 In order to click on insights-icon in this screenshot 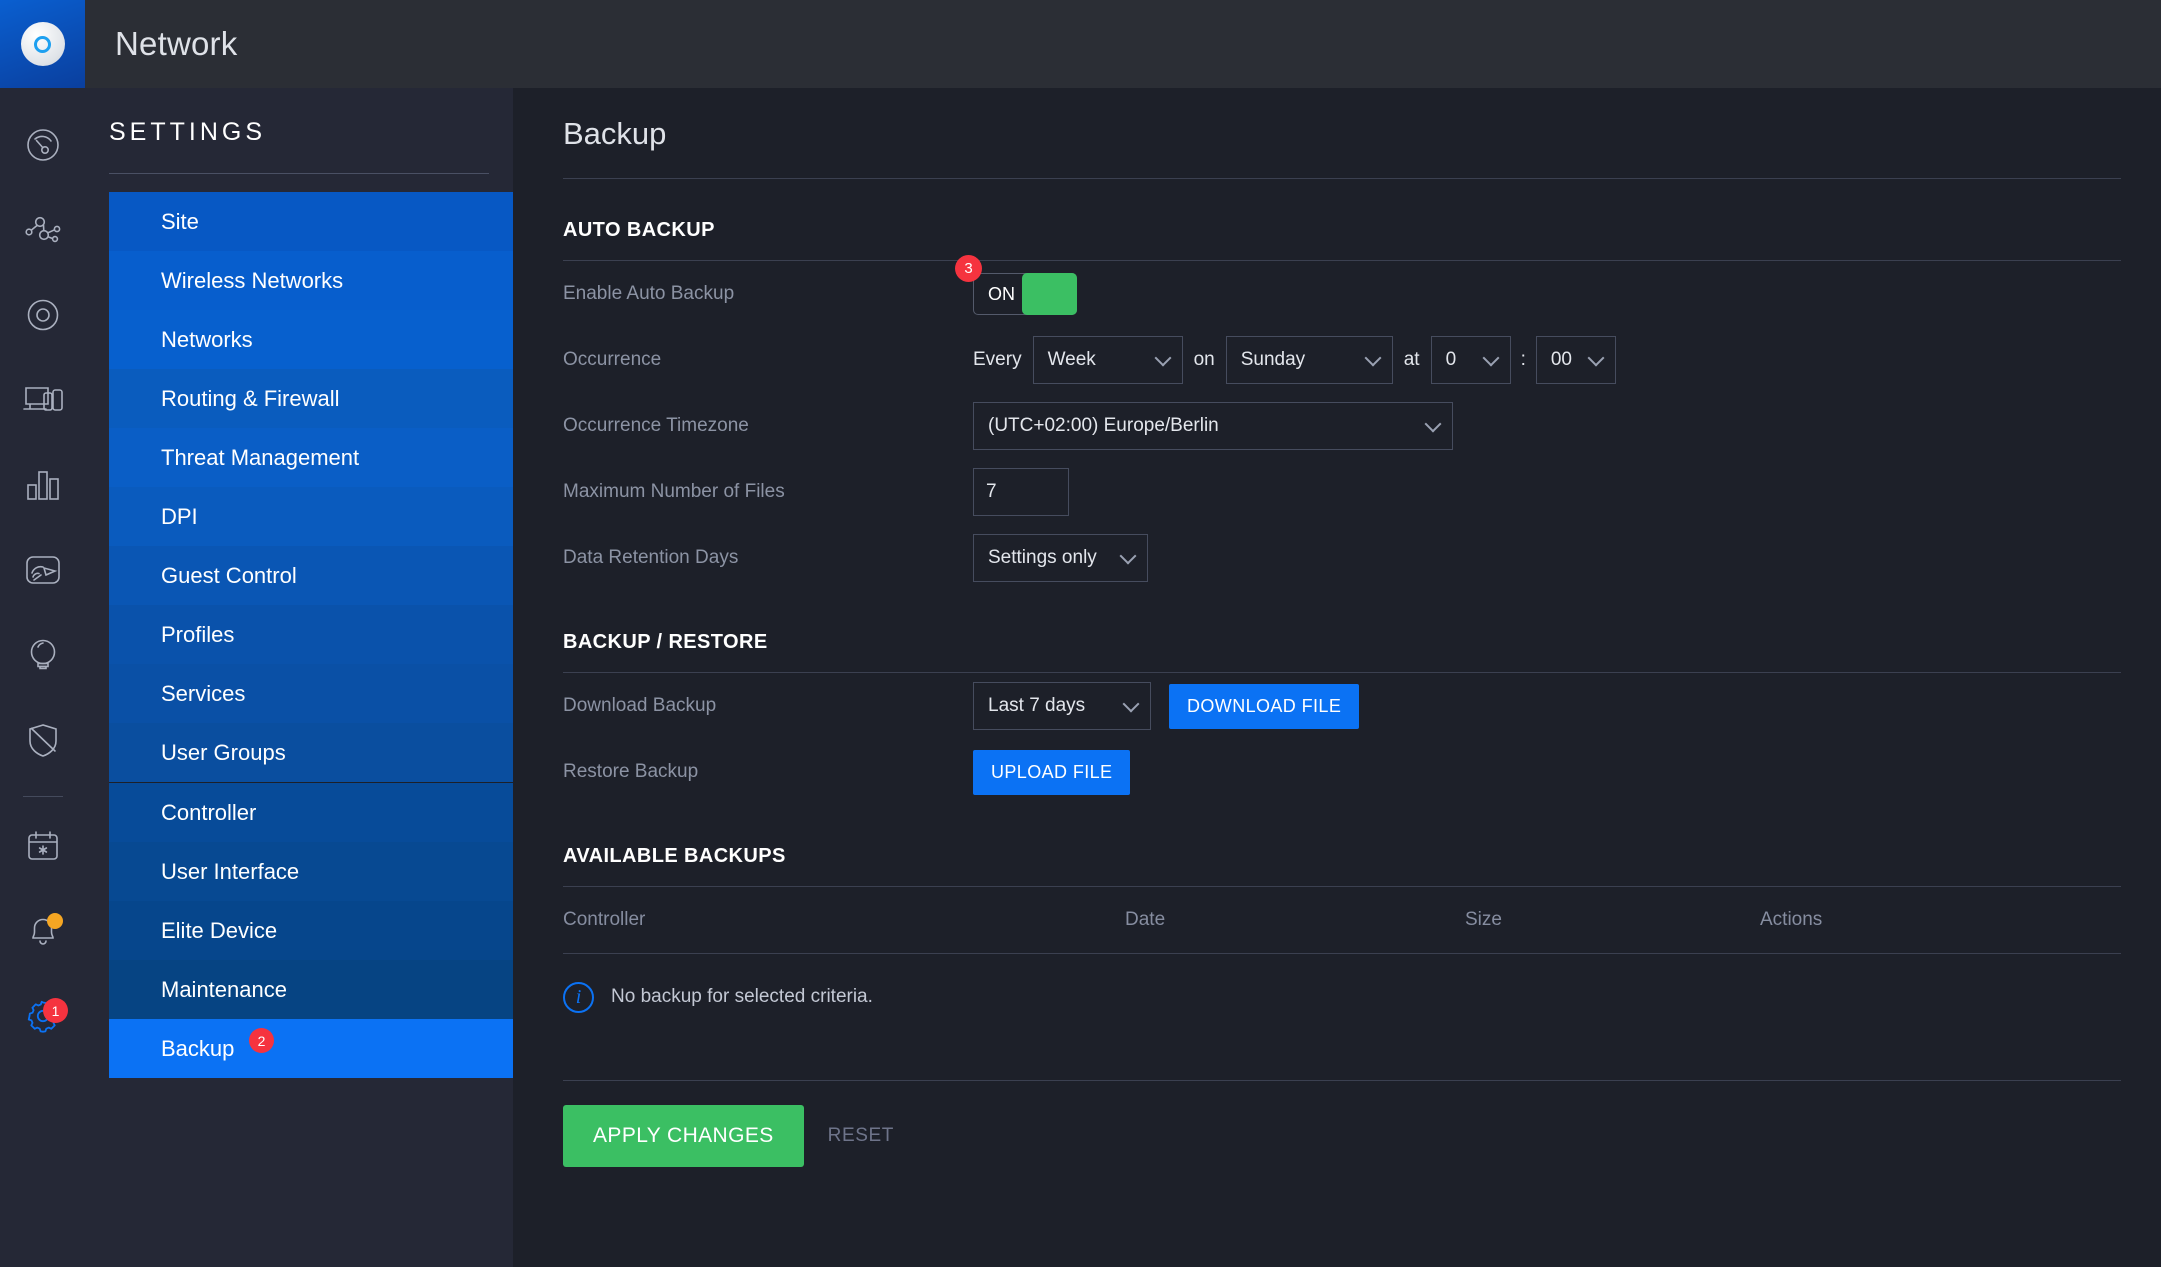, I will do `click(43, 570)`.